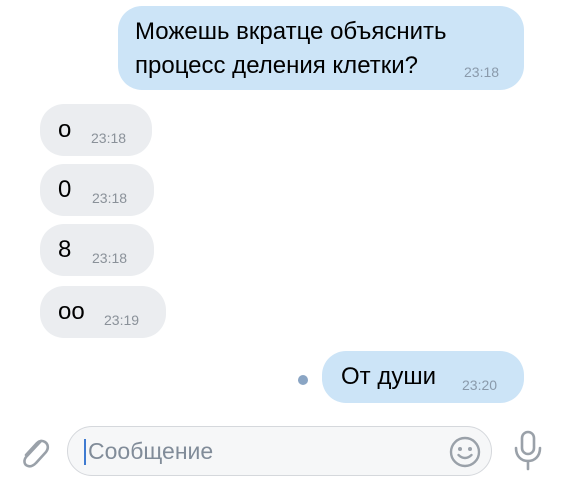  I want to click on message-text: 0, so click(65, 189).